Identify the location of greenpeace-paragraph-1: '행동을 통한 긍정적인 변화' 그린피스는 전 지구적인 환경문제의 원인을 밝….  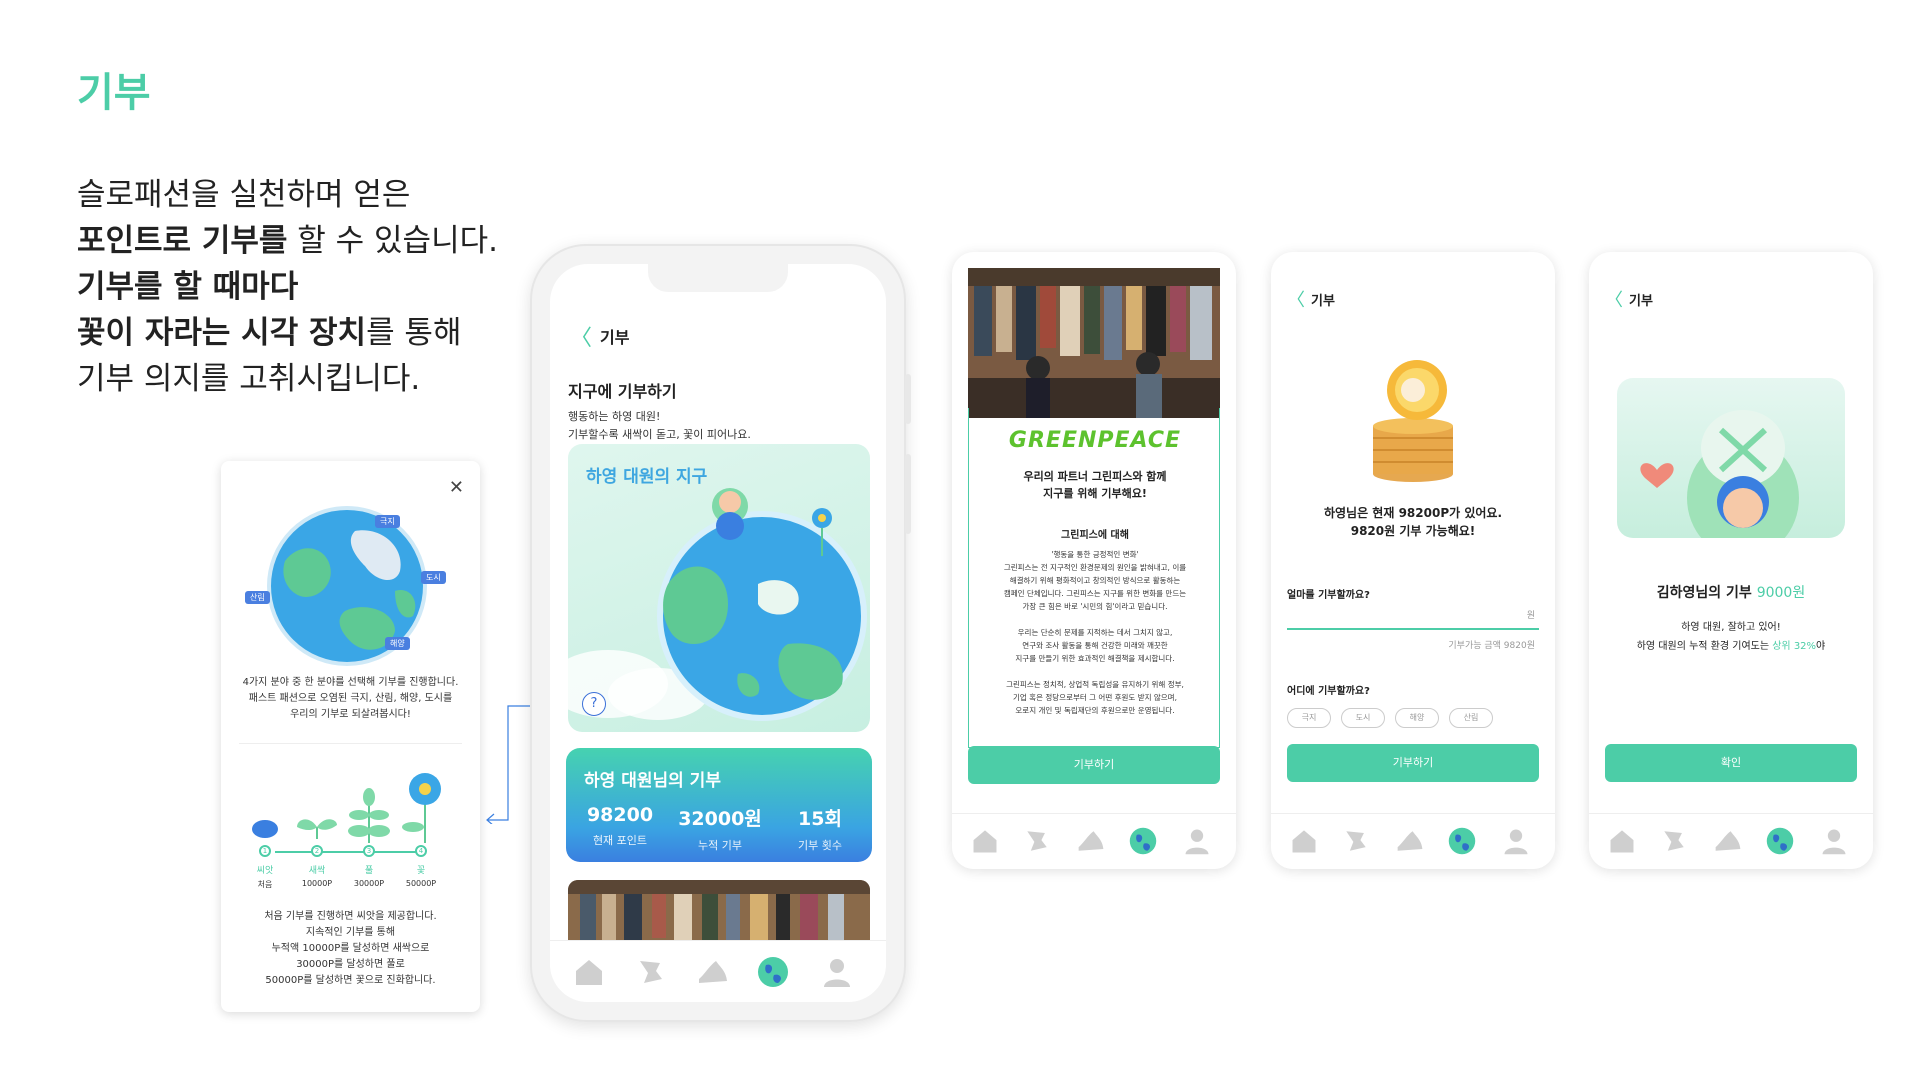
(1095, 580).